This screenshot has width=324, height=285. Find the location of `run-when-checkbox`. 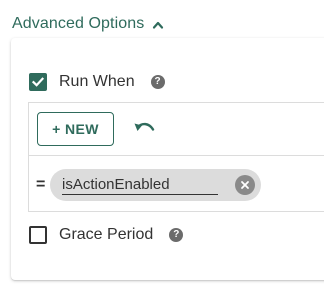

run-when-checkbox is located at coordinates (38, 82).